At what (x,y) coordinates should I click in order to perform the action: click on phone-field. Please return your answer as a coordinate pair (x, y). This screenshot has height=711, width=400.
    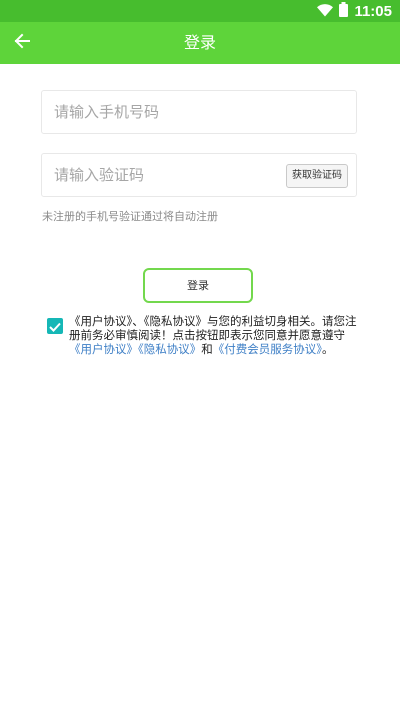
    Looking at the image, I should click on (199, 112).